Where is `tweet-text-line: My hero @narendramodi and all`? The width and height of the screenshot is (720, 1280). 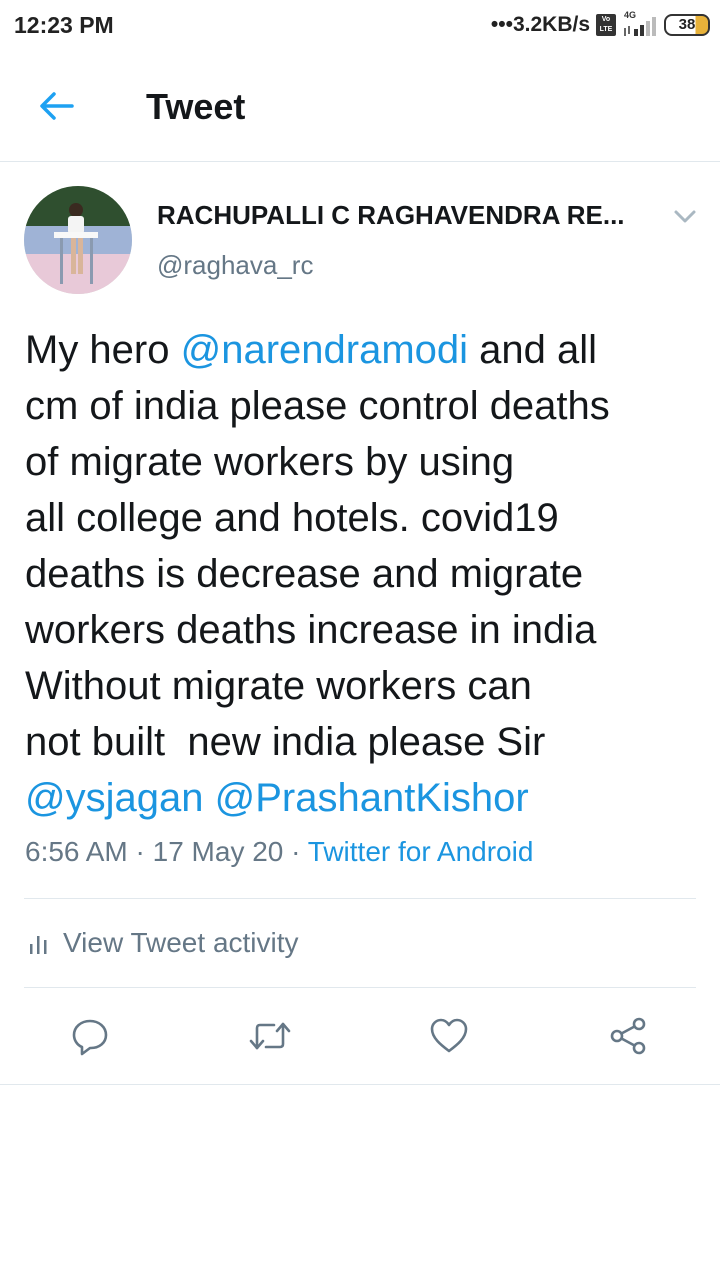 tweet-text-line: My hero @narendramodi and all is located at coordinates (365, 350).